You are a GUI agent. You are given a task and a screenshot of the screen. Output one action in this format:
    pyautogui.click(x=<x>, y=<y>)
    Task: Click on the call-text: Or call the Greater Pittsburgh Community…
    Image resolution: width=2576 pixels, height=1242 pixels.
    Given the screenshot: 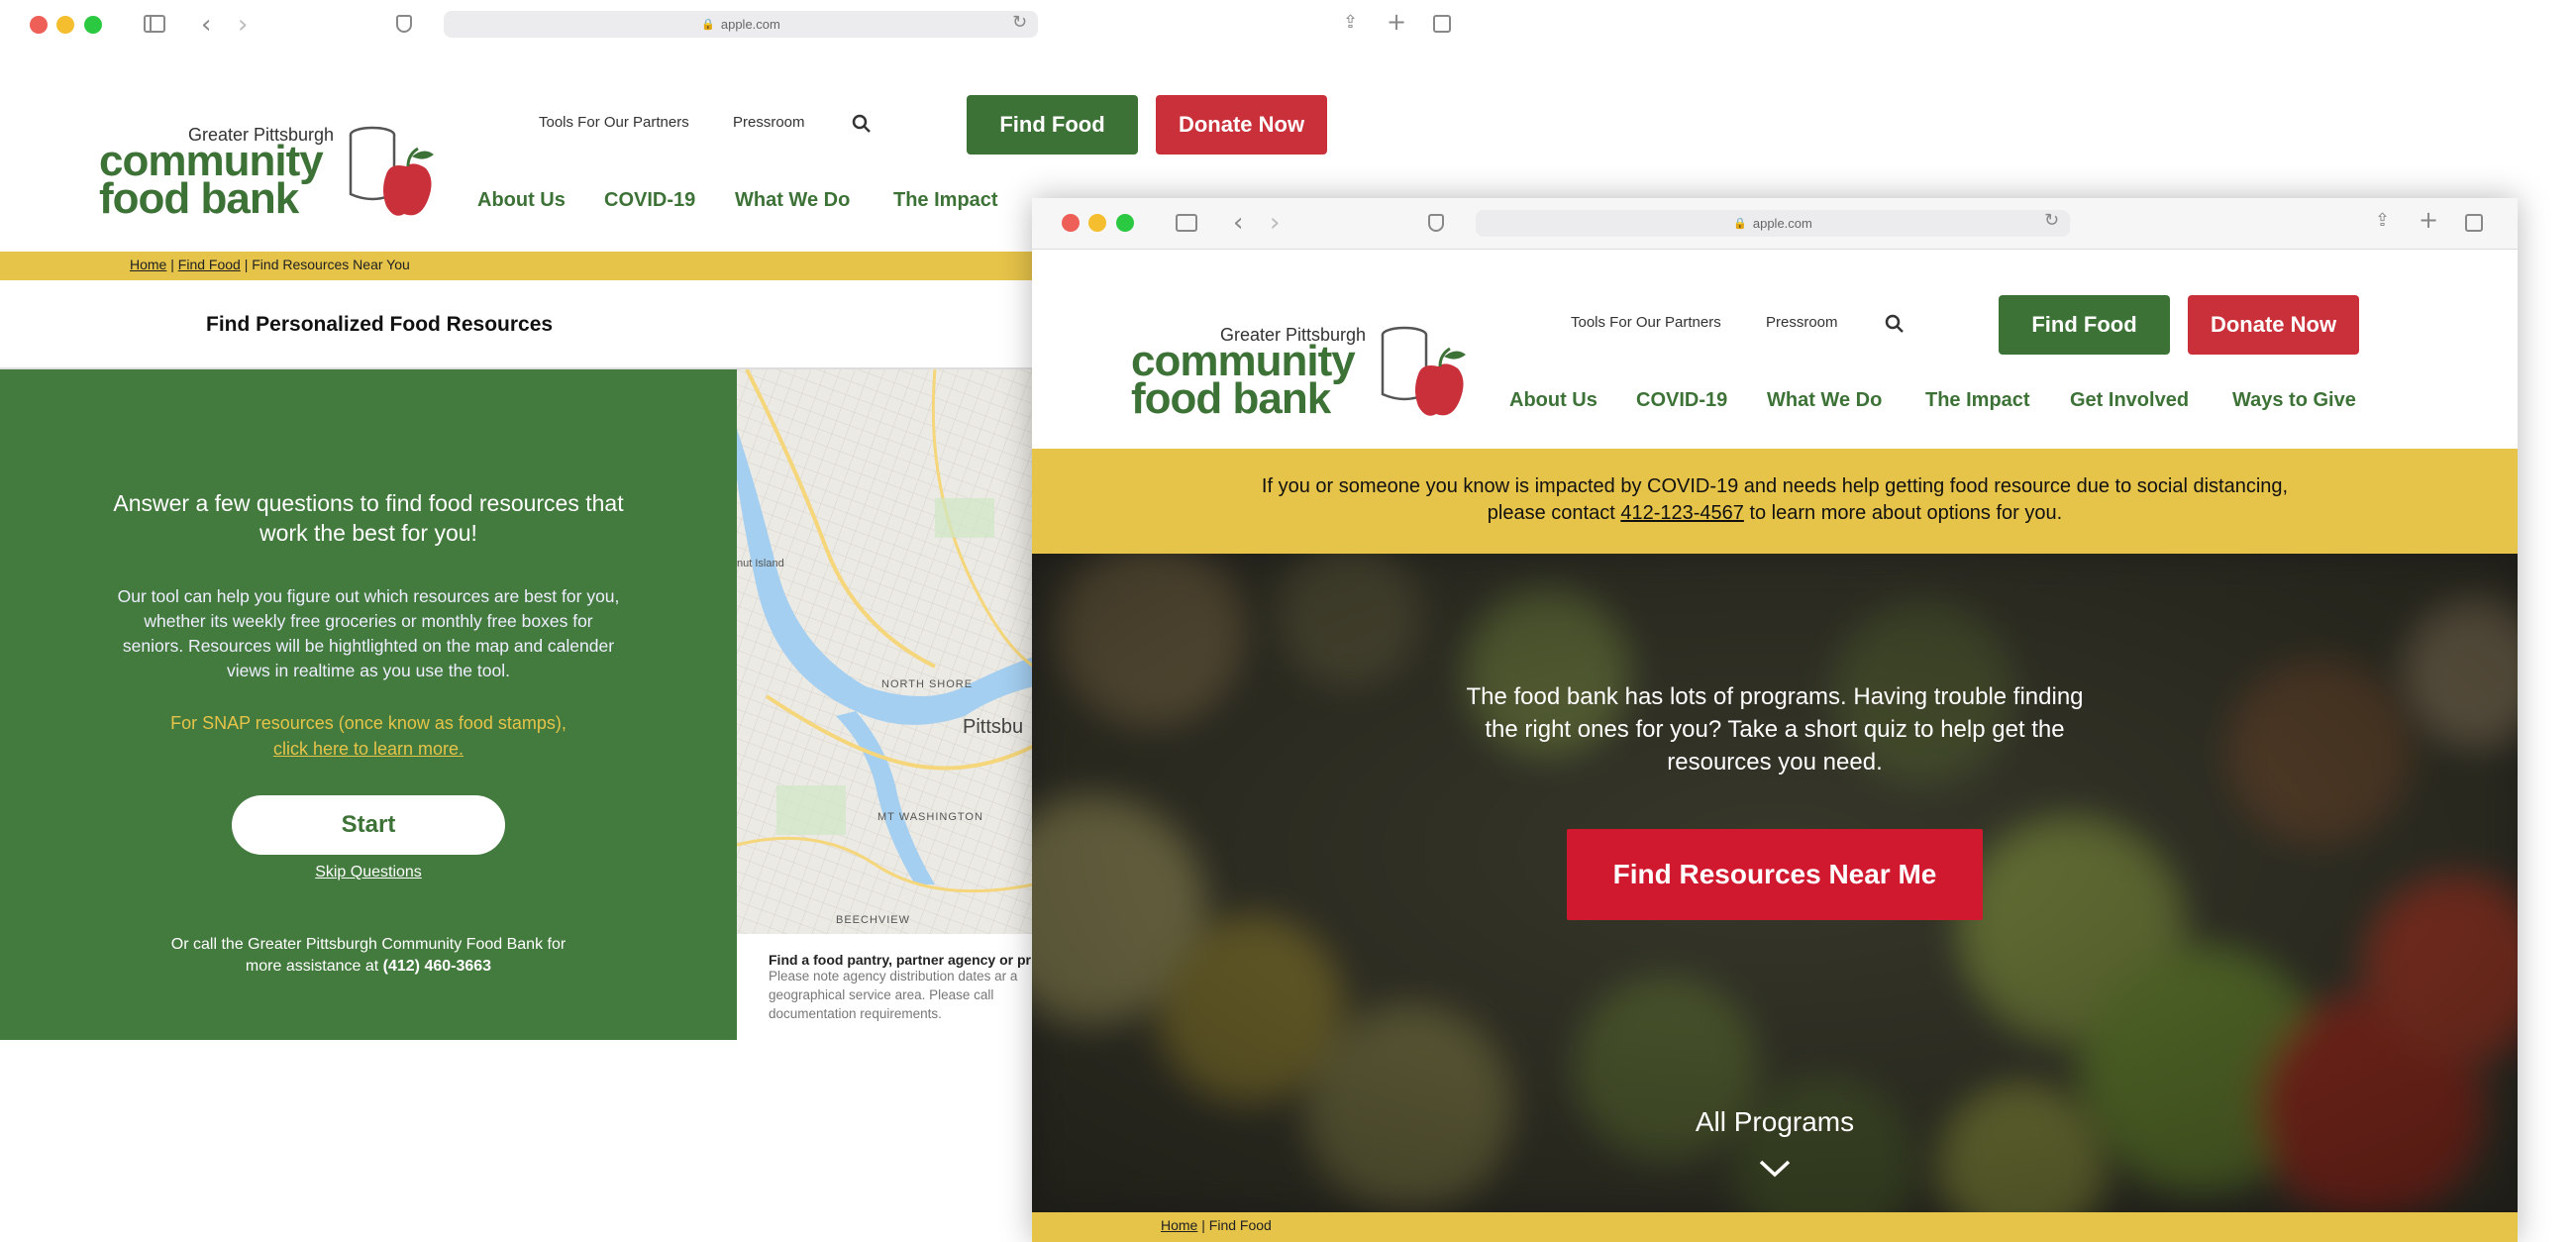 What is the action you would take?
    pyautogui.click(x=368, y=956)
    